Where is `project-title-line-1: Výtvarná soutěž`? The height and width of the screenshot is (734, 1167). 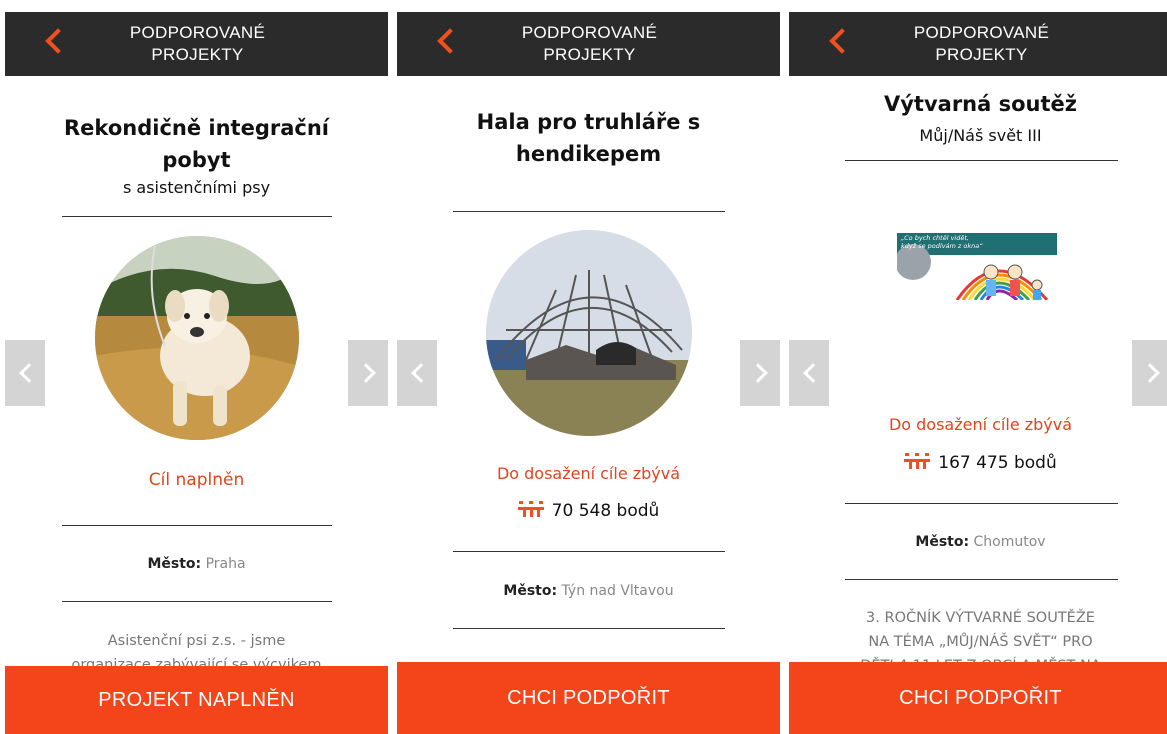
project-title-line-1: Výtvarná soutěž is located at coordinates (980, 104).